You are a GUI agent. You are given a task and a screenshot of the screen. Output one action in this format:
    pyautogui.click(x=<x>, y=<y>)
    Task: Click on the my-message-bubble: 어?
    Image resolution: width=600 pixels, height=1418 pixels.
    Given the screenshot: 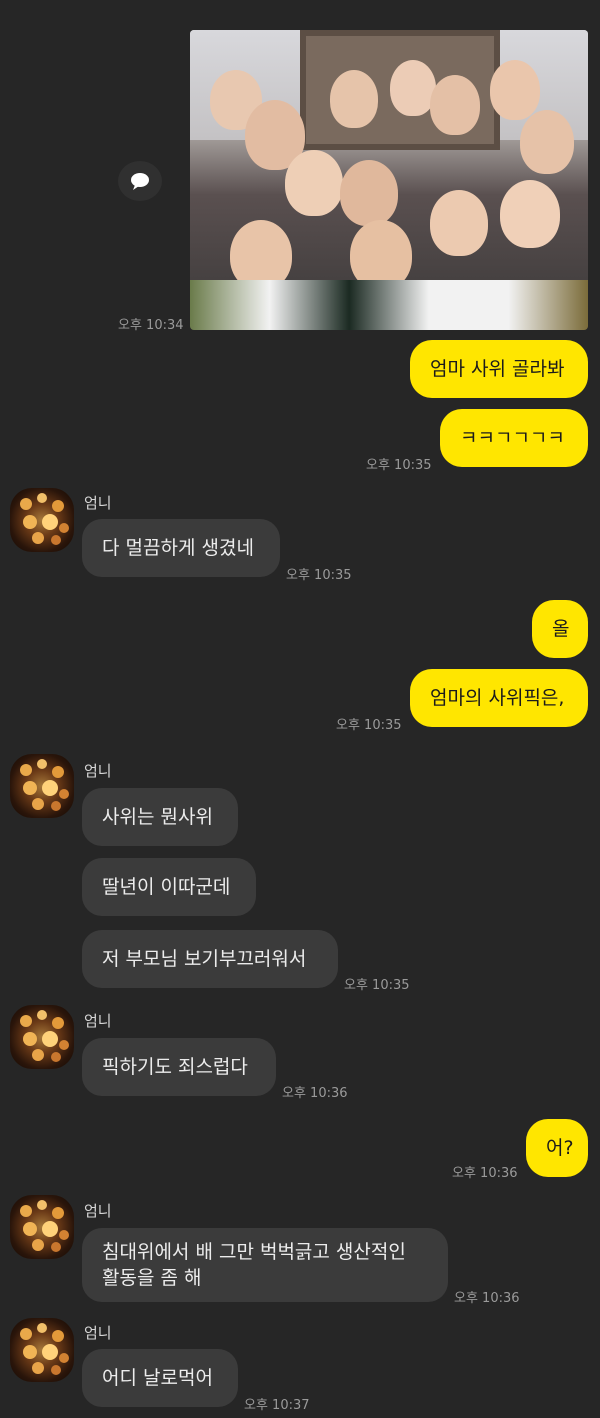 What is the action you would take?
    pyautogui.click(x=557, y=1148)
    